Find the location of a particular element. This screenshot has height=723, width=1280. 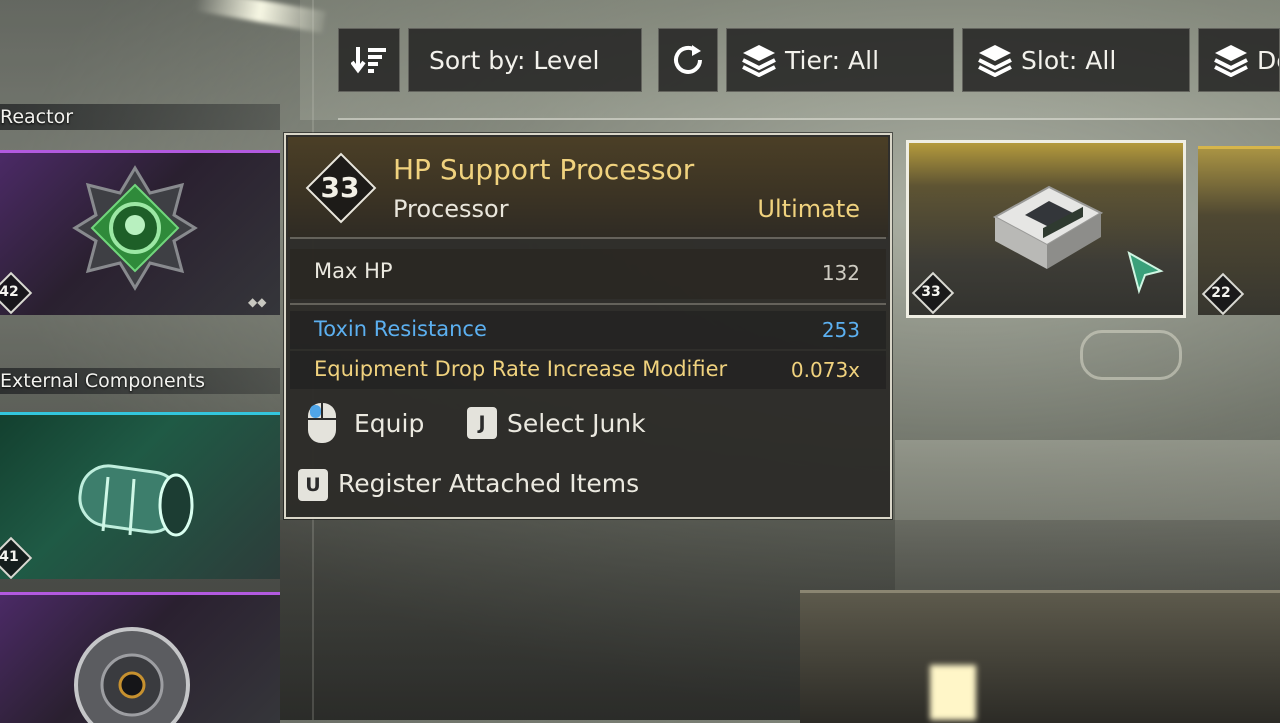

category-label-external-components: External Components is located at coordinates (140, 381).